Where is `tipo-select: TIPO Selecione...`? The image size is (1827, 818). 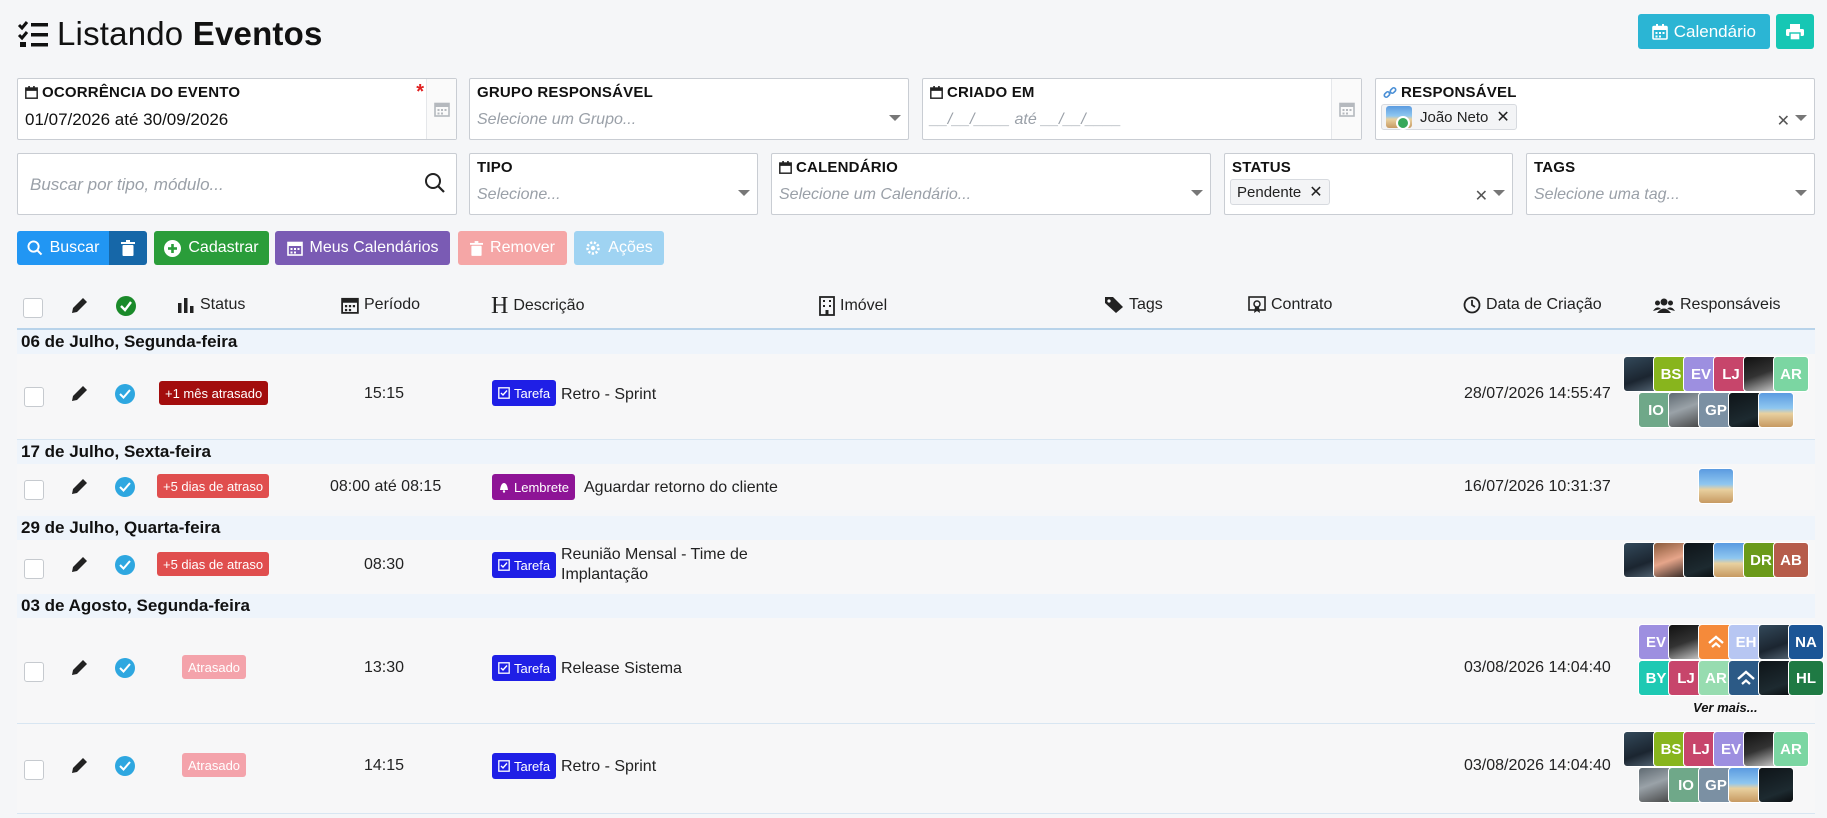
tipo-select: TIPO Selecione... is located at coordinates (613, 184).